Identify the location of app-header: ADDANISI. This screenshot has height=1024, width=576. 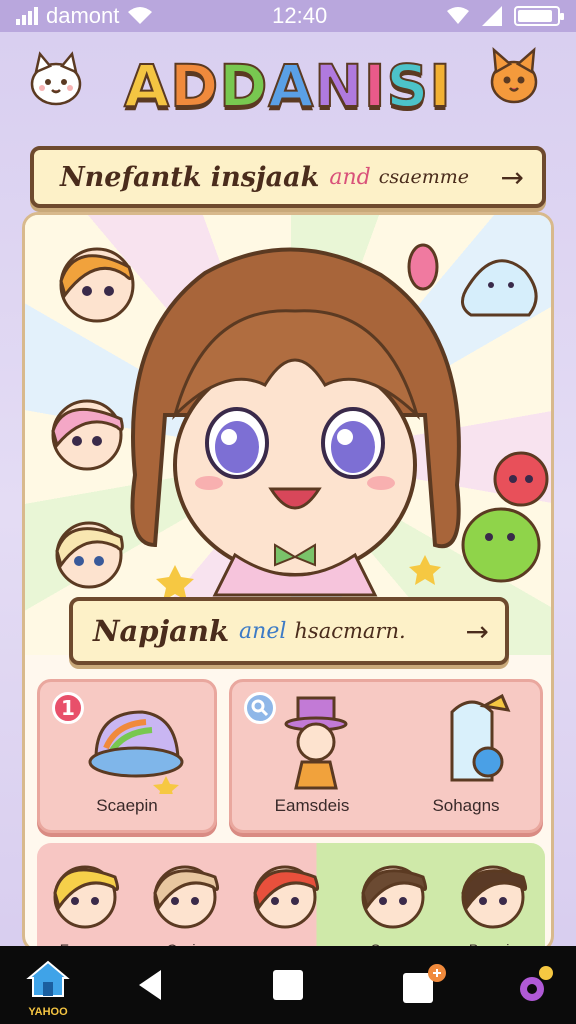
(288, 86).